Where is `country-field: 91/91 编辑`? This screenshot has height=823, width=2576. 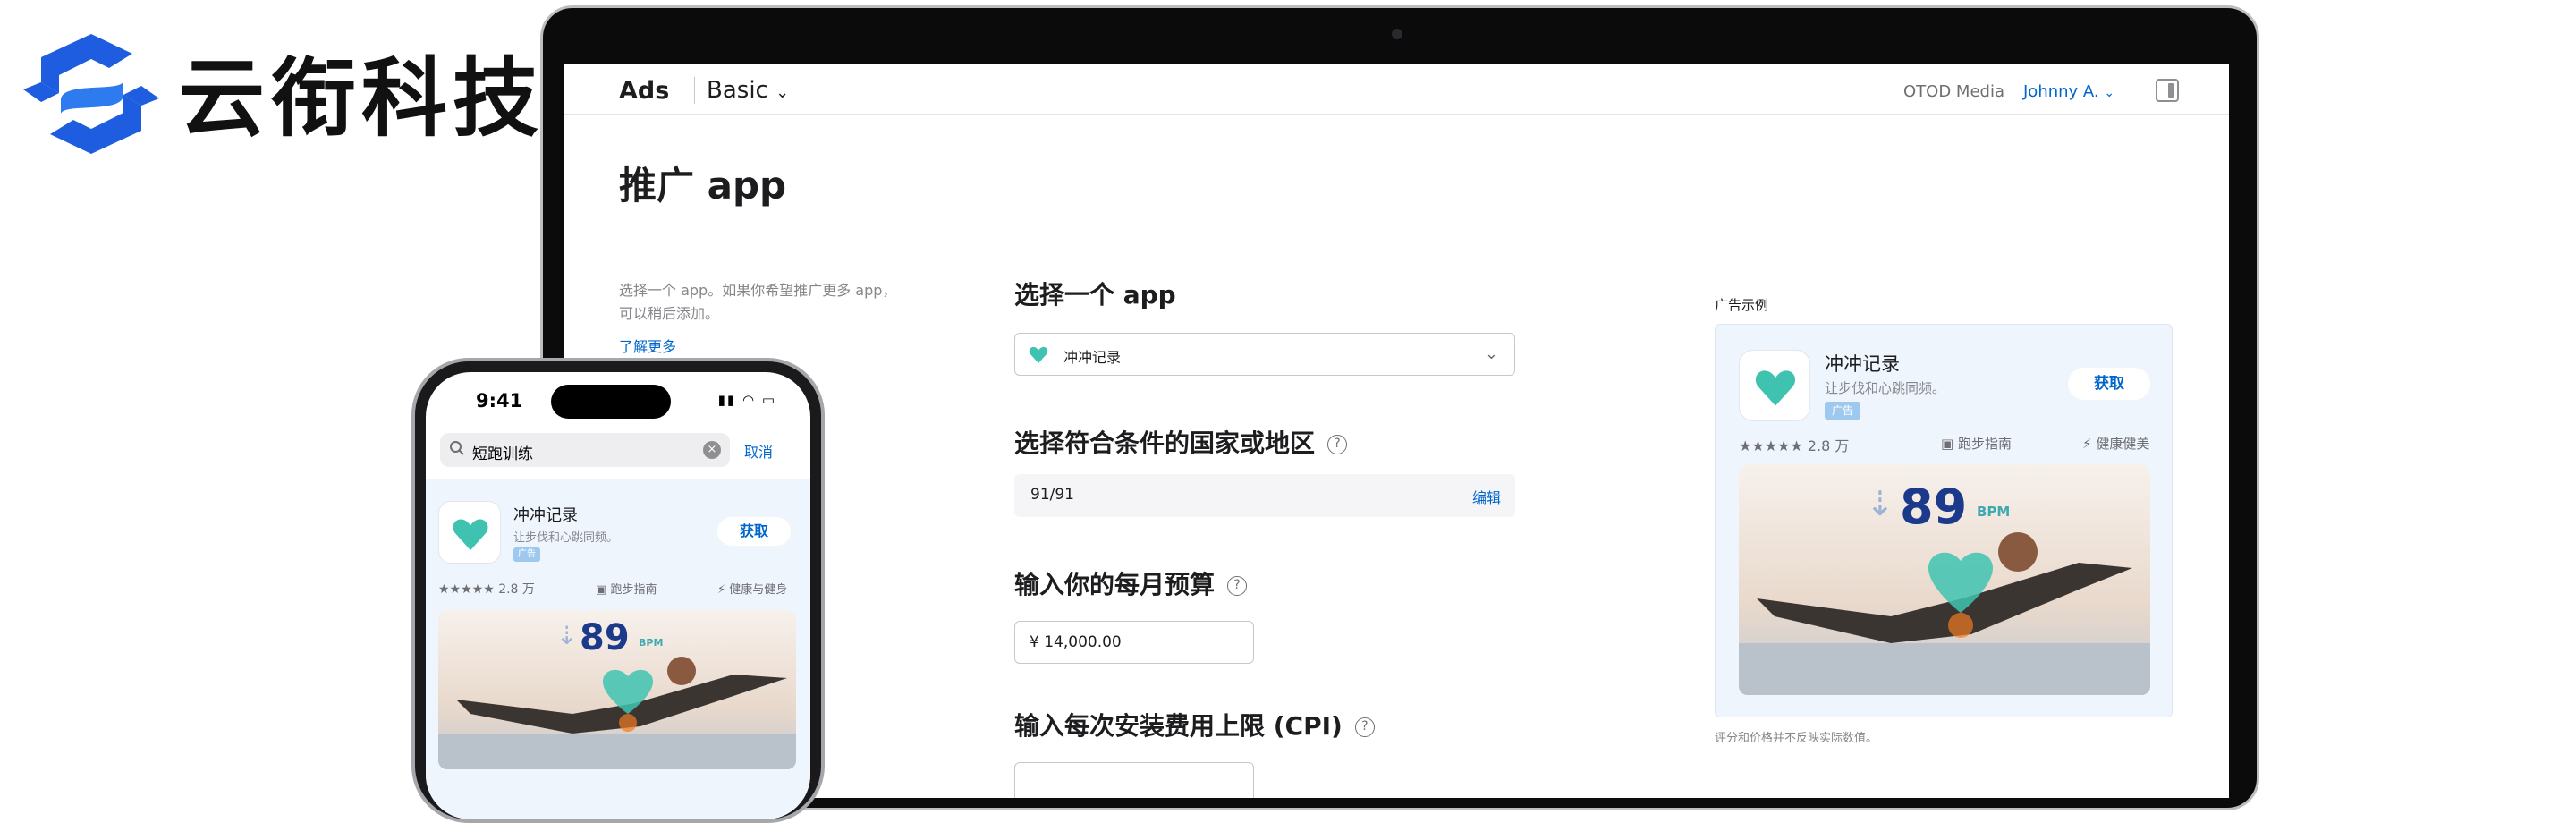 country-field: 91/91 编辑 is located at coordinates (1264, 495).